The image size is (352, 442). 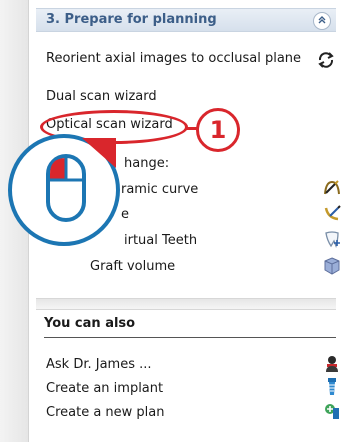 What do you see at coordinates (332, 239) in the screenshot?
I see `virtual-tooth-icon` at bounding box center [332, 239].